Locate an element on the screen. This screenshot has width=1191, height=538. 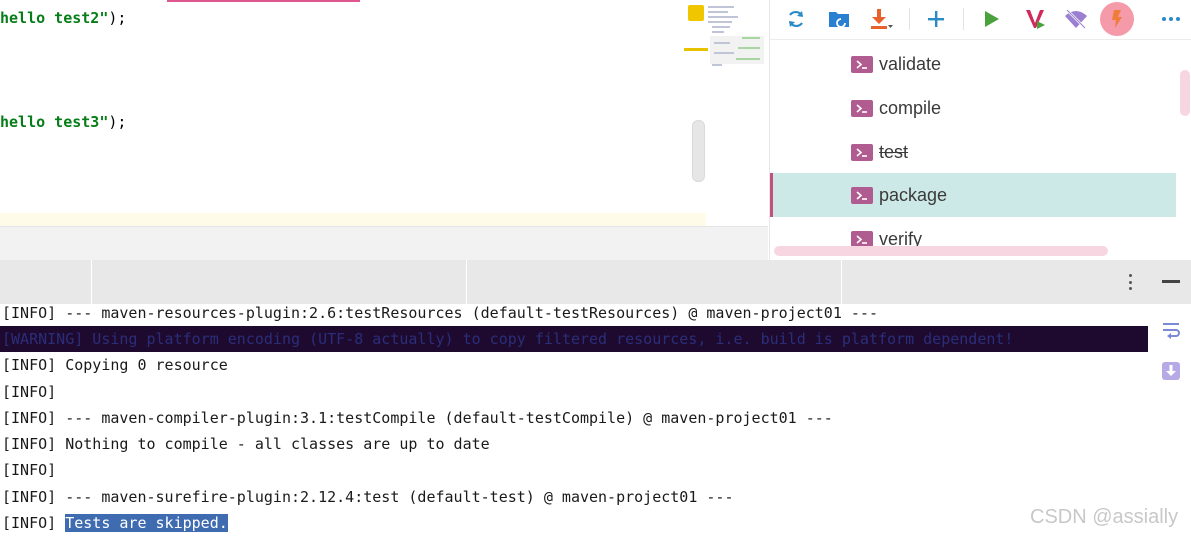
lifecycle-goal-compile: compile is located at coordinates (973, 108).